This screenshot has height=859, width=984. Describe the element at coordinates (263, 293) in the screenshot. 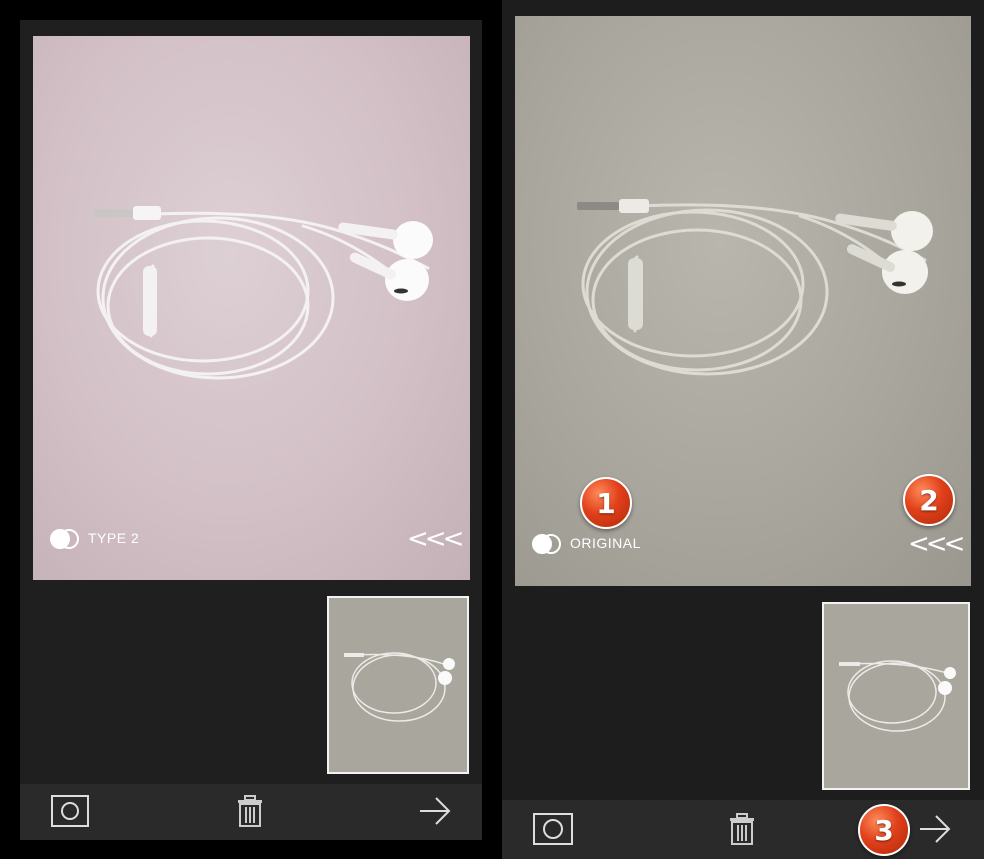

I see `earphones-image` at that location.